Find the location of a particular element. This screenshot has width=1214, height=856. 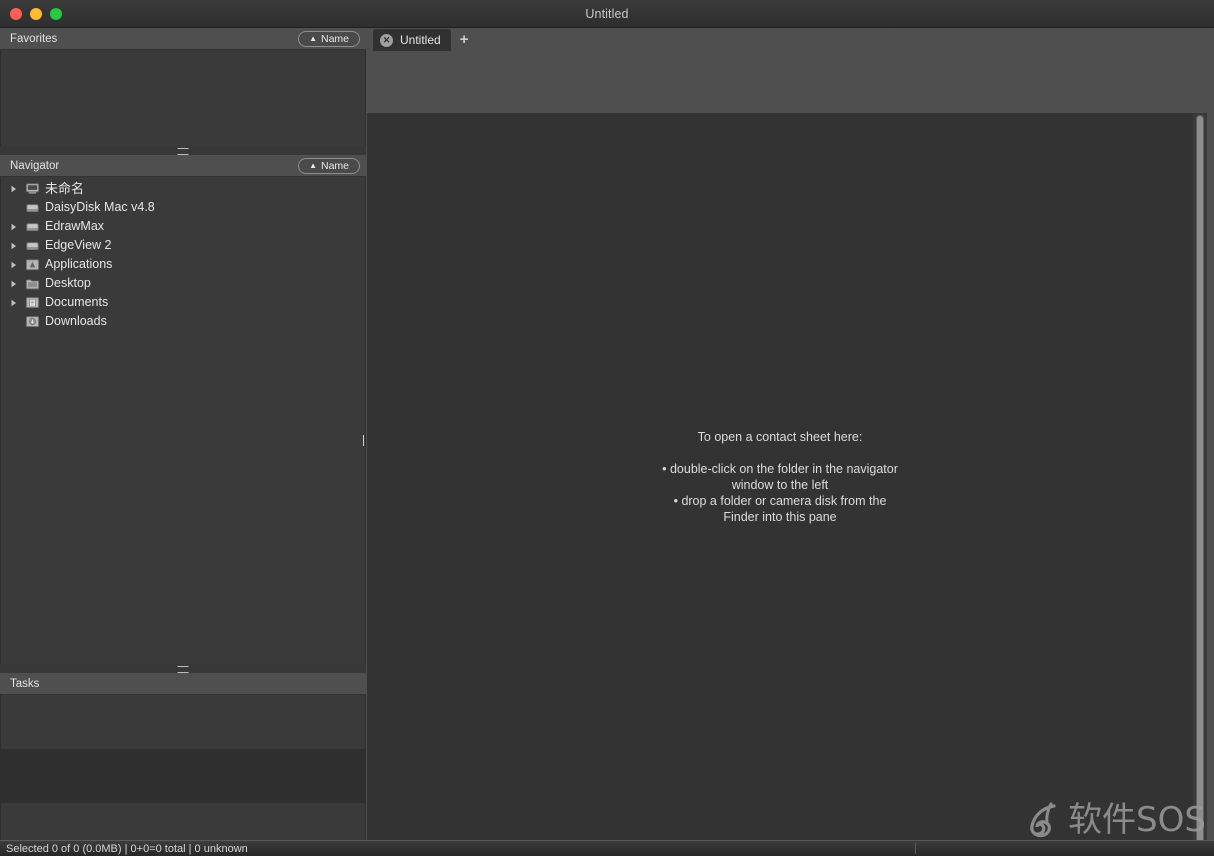

favorites-list is located at coordinates (183, 98).